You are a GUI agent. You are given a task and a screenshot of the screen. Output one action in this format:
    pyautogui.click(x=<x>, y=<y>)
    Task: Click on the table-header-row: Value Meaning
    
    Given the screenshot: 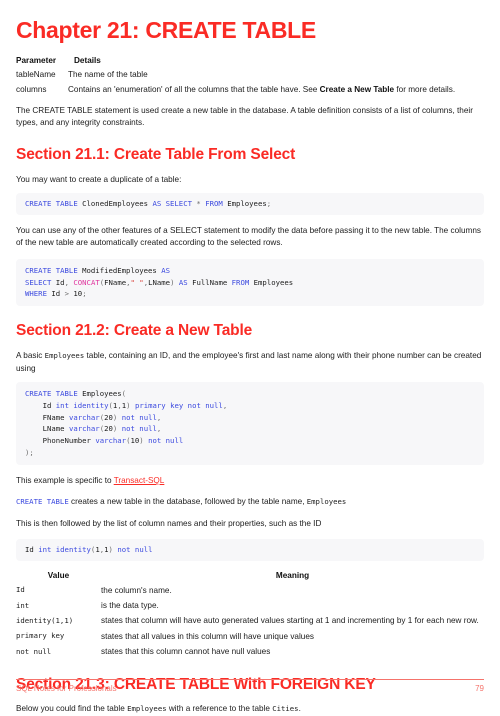 What is the action you would take?
    pyautogui.click(x=250, y=577)
    